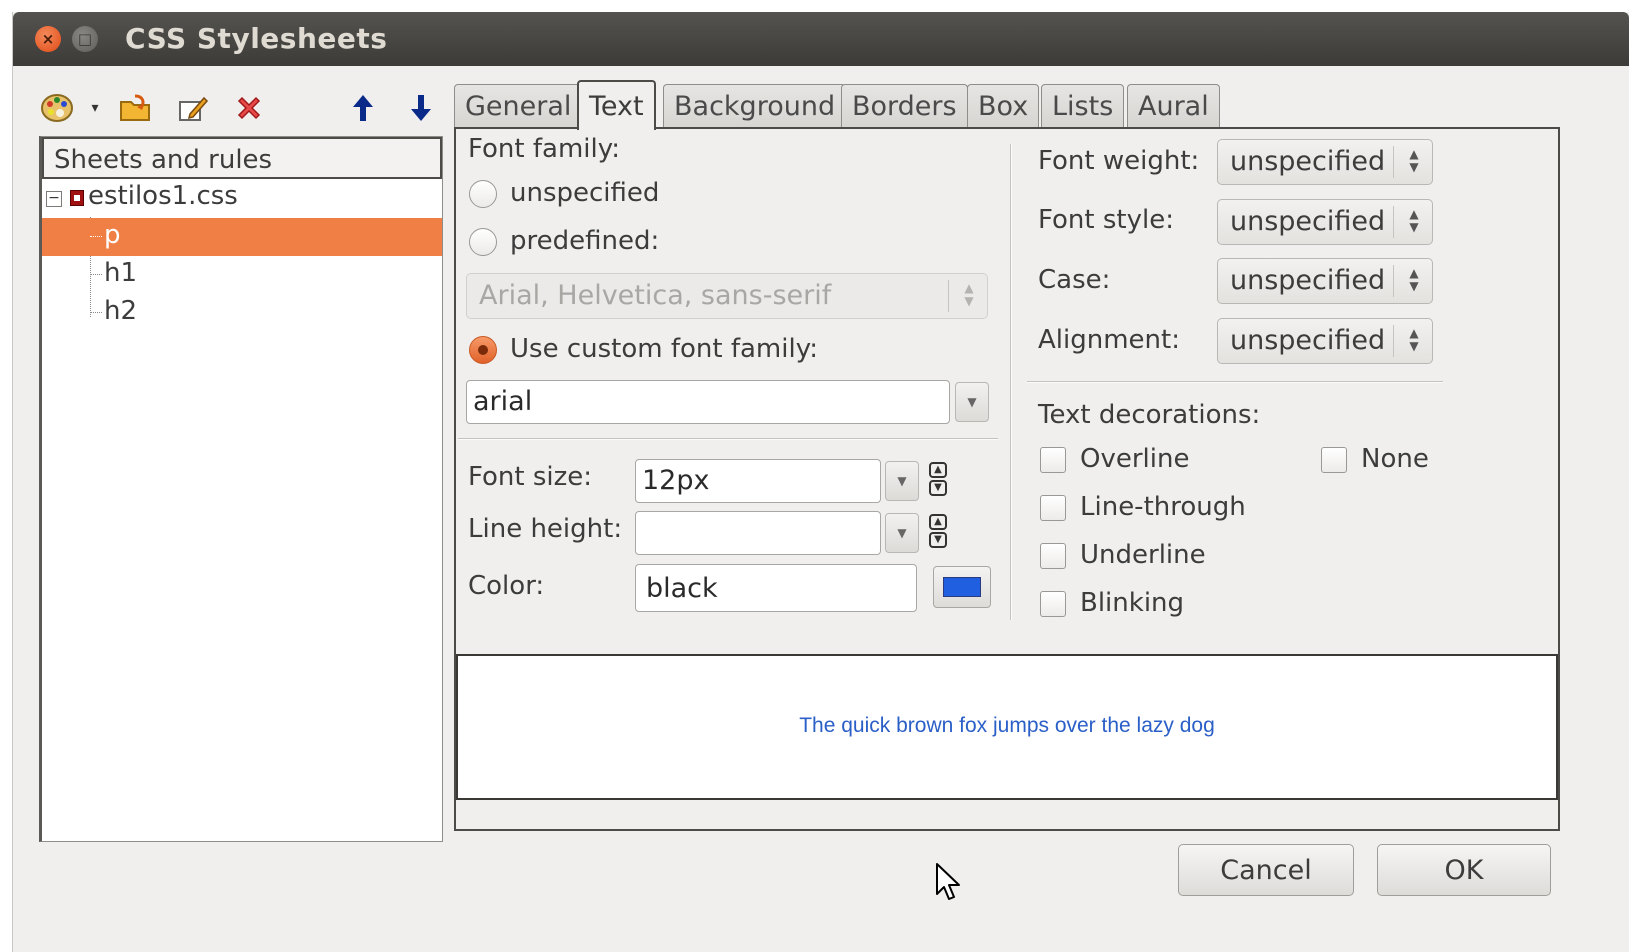  I want to click on tab-text: Text, so click(616, 105).